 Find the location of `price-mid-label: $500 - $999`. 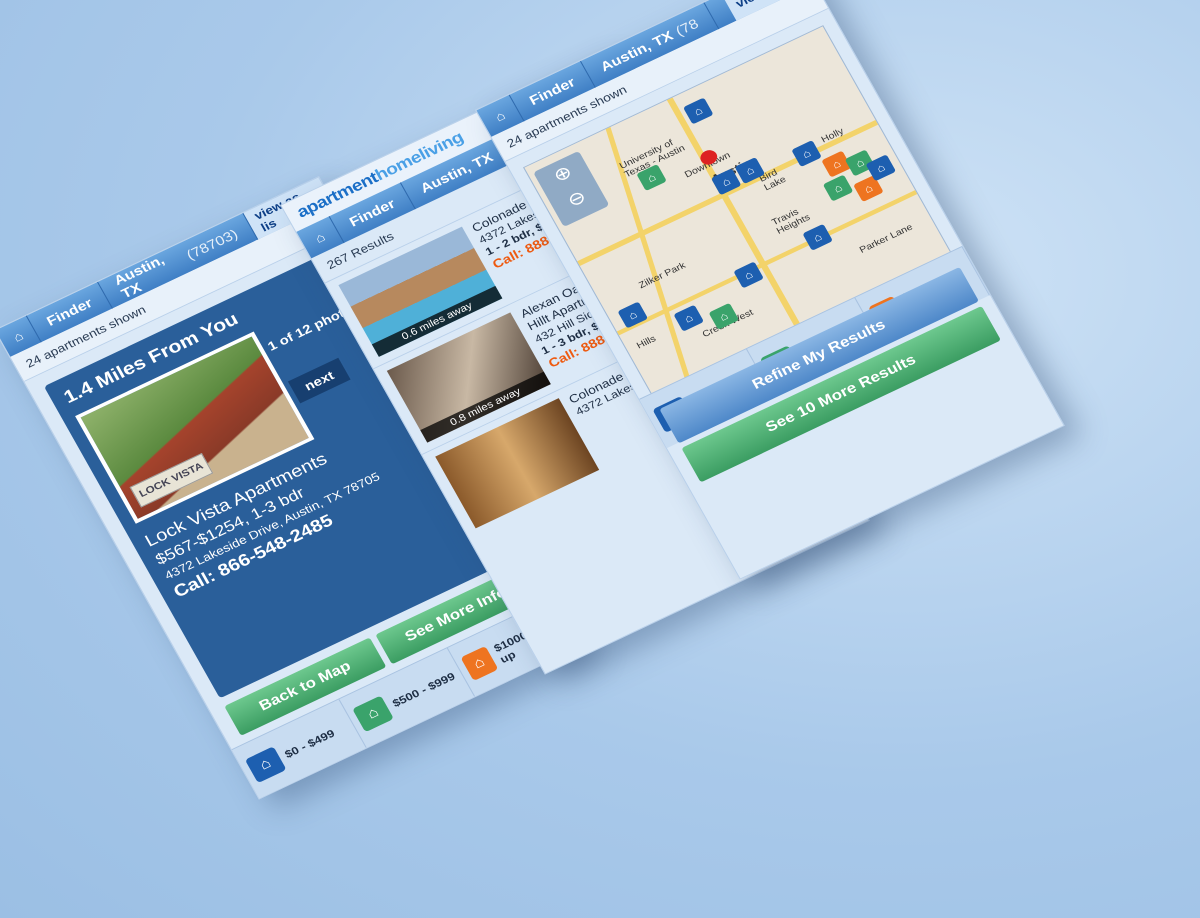

price-mid-label: $500 - $999 is located at coordinates (424, 689).